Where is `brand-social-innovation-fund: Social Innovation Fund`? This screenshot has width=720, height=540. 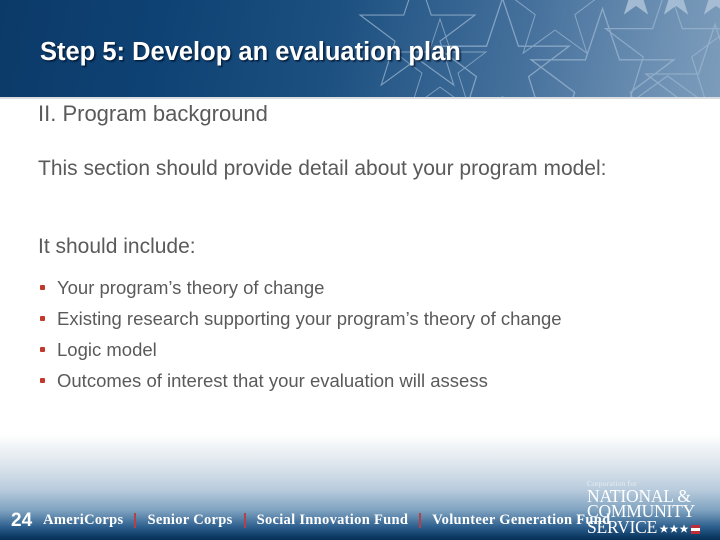 brand-social-innovation-fund: Social Innovation Fund is located at coordinates (332, 519).